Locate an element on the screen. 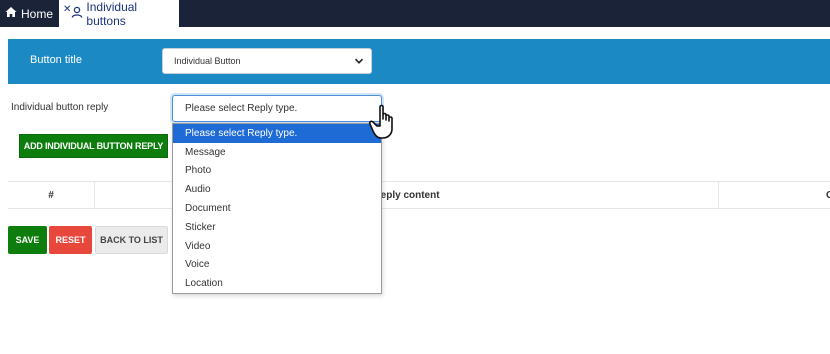 This screenshot has width=830, height=354. button-title-value: Individual Button is located at coordinates (207, 61).